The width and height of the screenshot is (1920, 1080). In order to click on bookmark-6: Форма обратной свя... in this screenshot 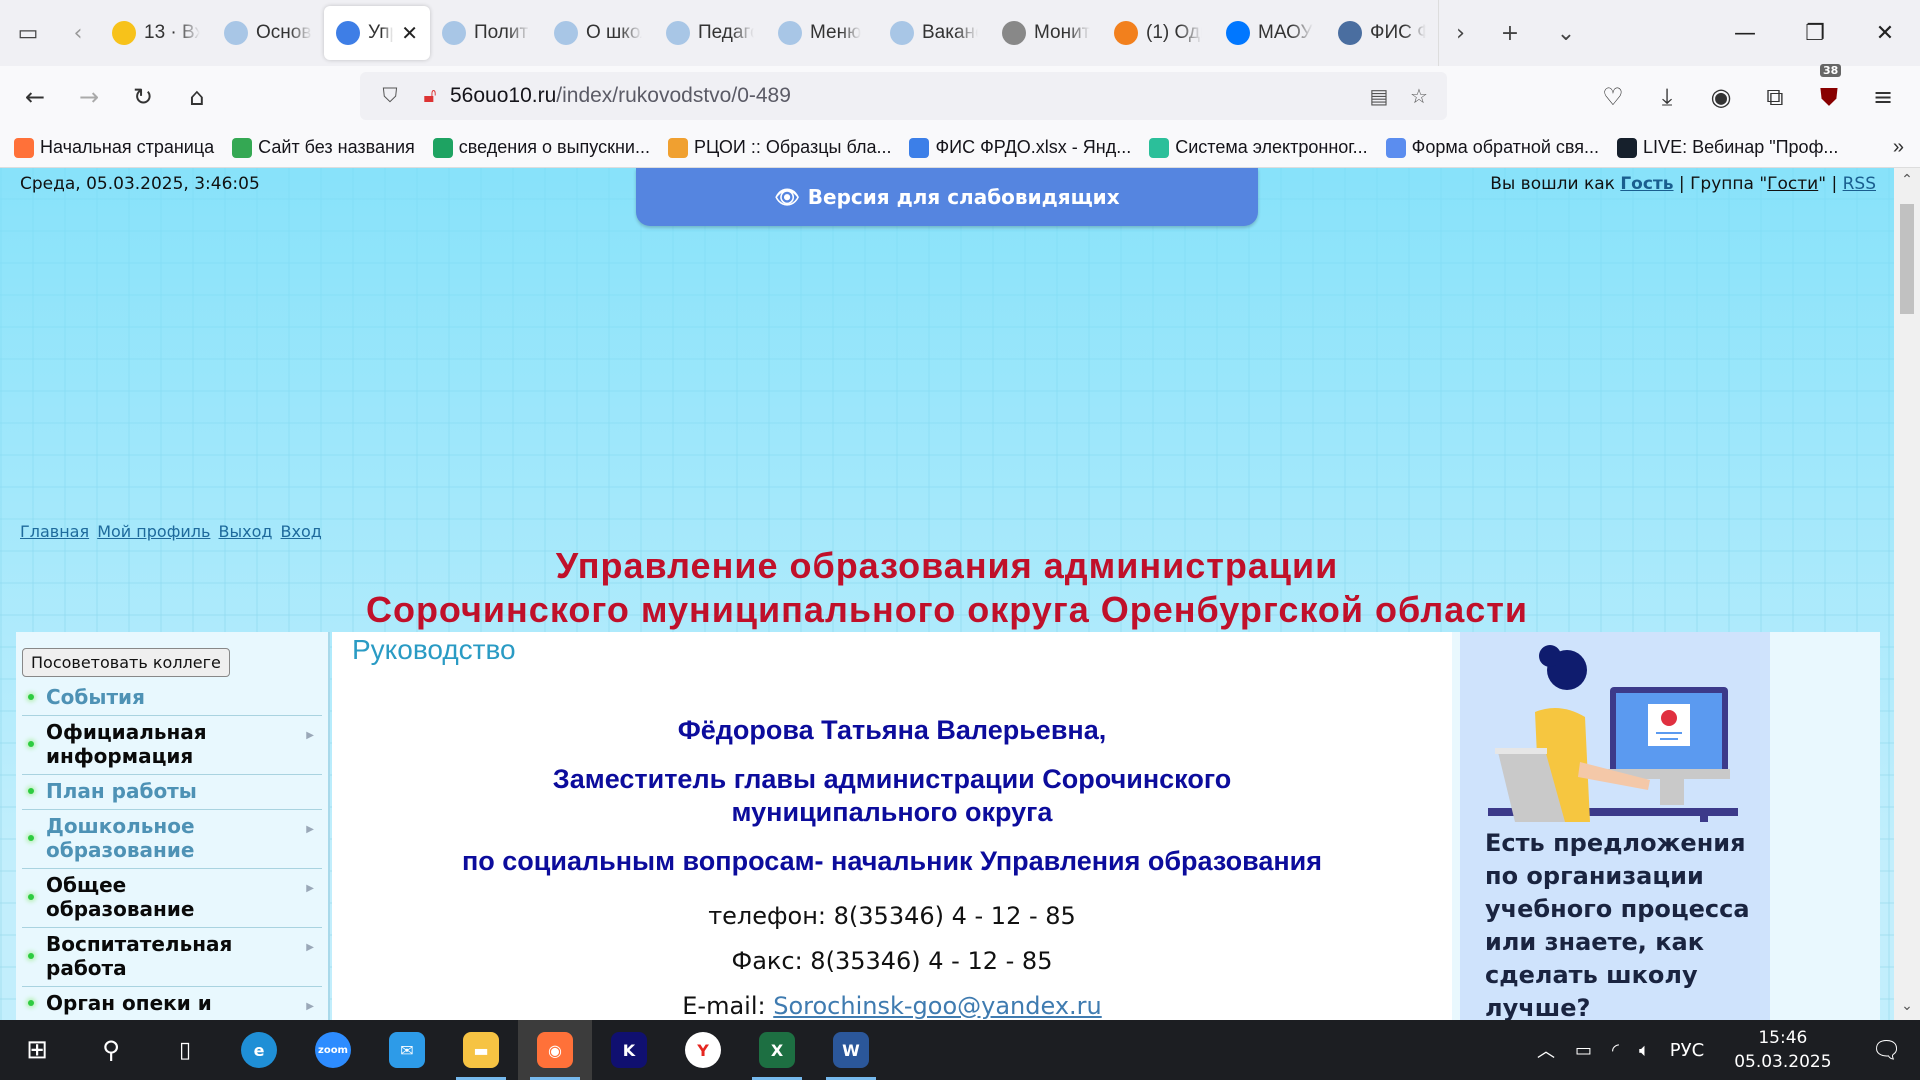, I will do `click(1492, 147)`.